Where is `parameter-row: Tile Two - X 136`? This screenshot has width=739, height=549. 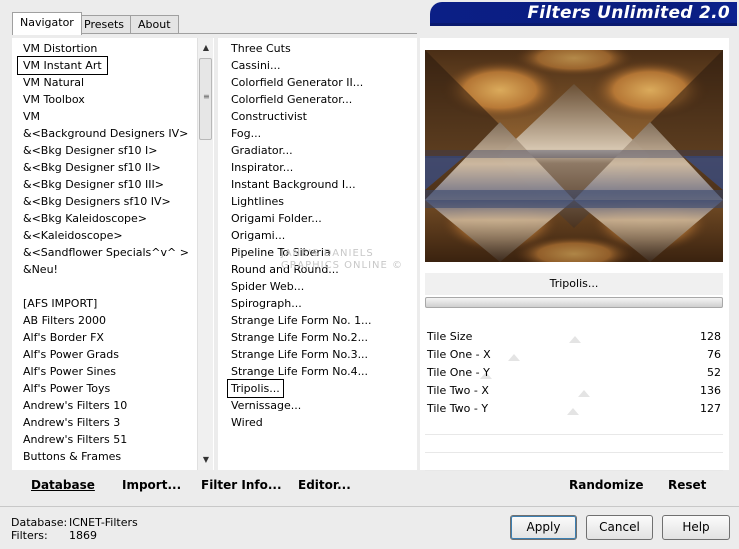
parameter-row: Tile Two - X 136 is located at coordinates (574, 391).